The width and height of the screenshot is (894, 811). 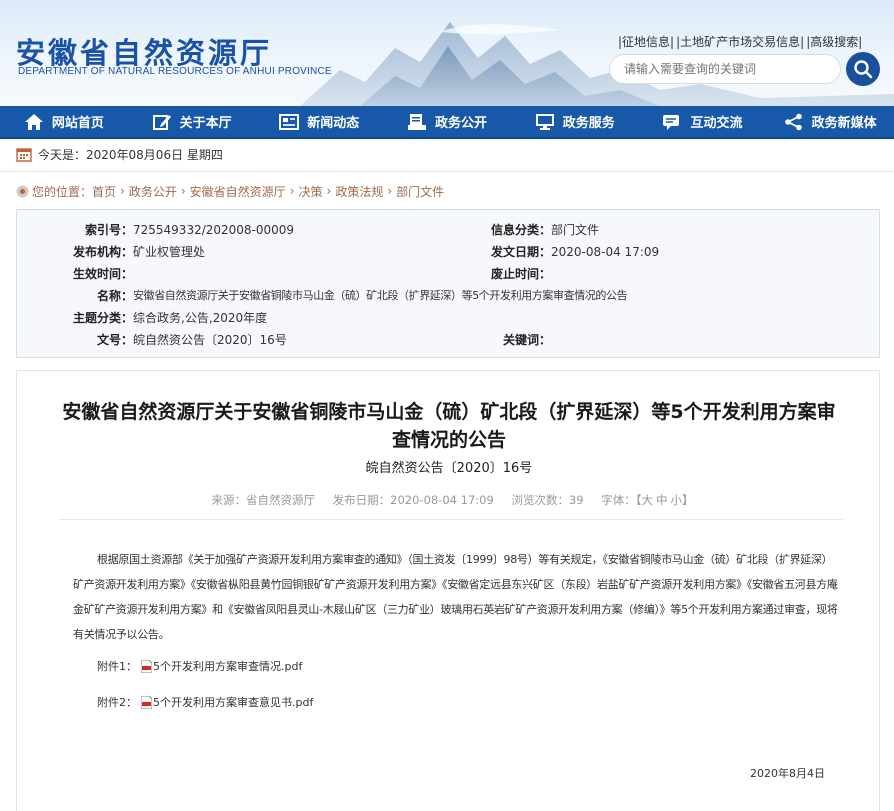 What do you see at coordinates (646, 42) in the screenshot?
I see `link-land-acquisition: |征地信息|` at bounding box center [646, 42].